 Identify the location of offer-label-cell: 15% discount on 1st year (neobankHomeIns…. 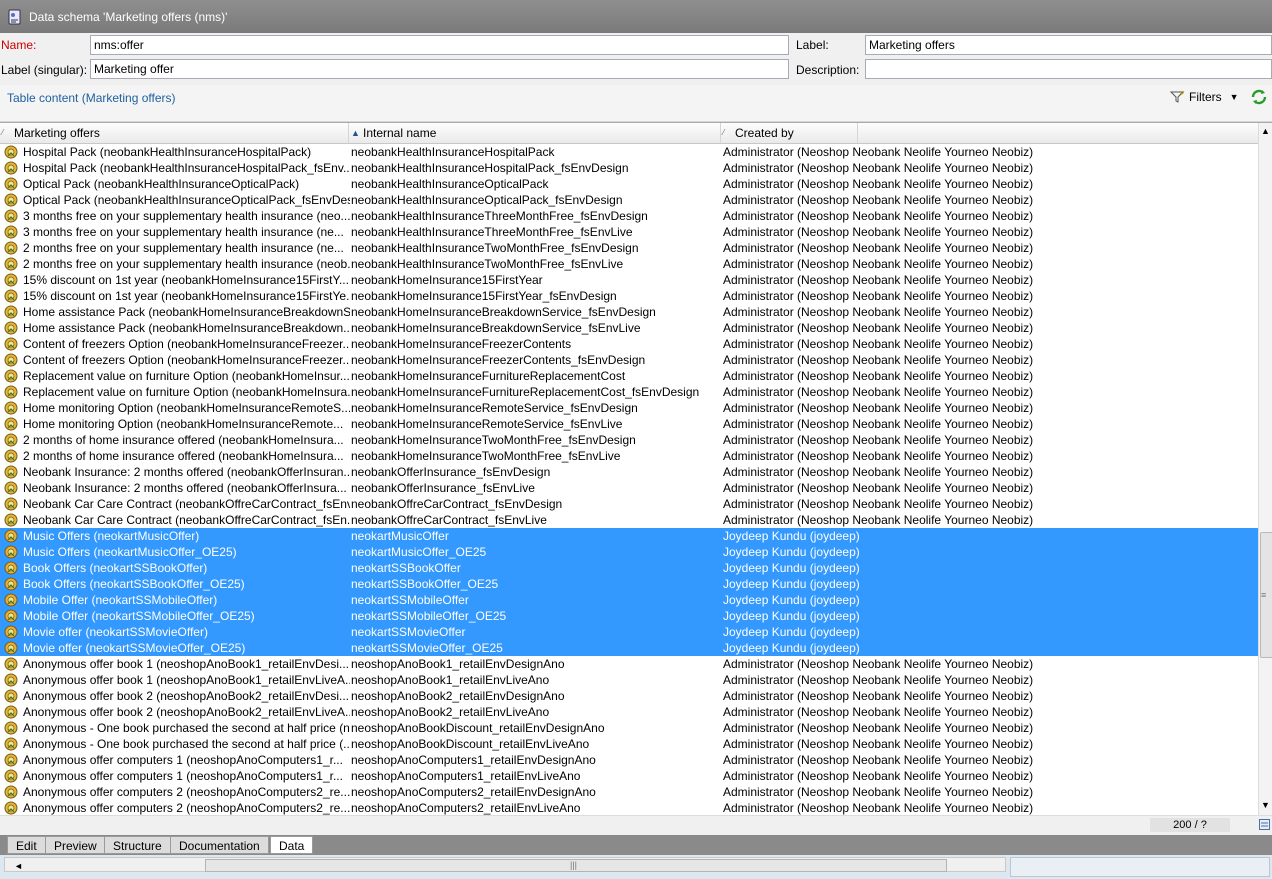
(186, 296).